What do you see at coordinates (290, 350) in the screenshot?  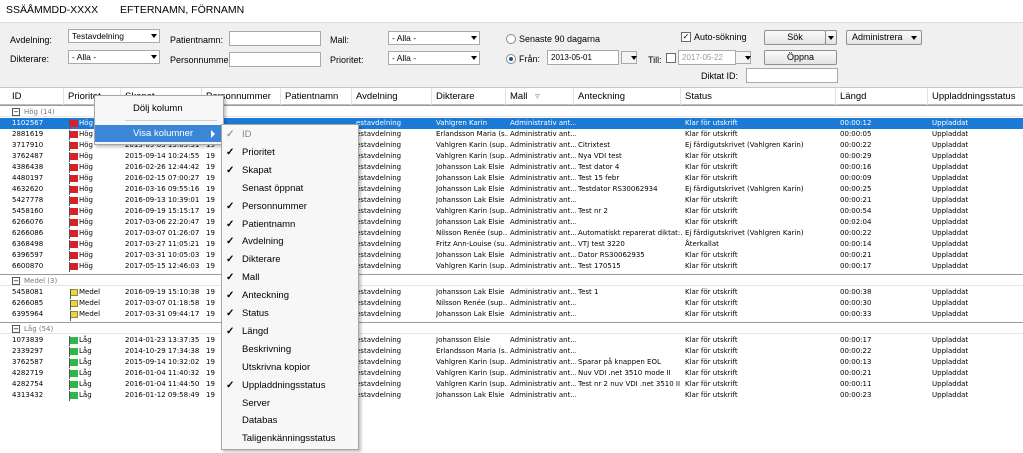 I see `column-toggle-item: Beskrivning` at bounding box center [290, 350].